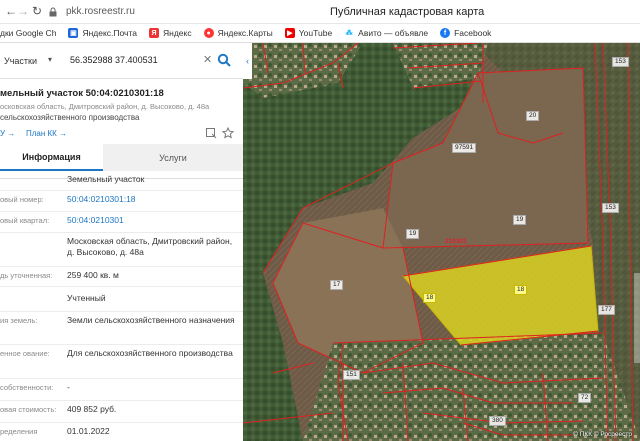  Describe the element at coordinates (135, 60) in the screenshot. I see `search-input` at that location.